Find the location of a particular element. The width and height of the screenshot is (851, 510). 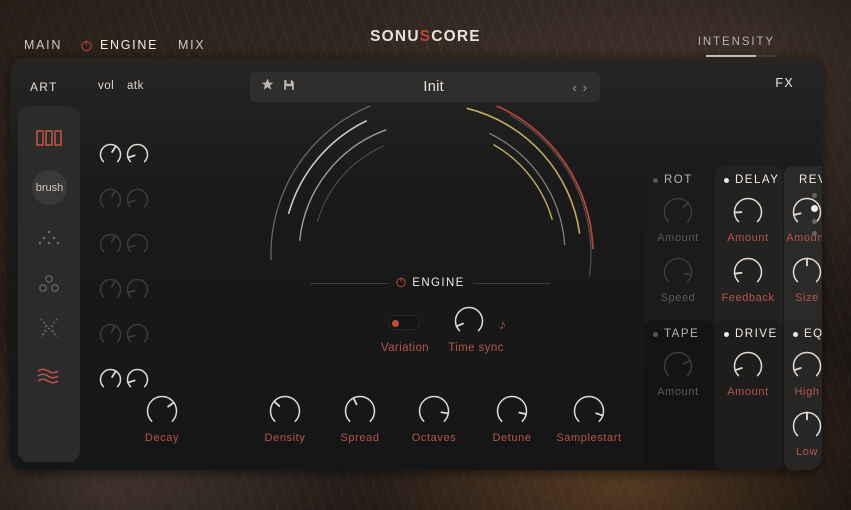

fx-knob-label: High is located at coordinates (807, 392).